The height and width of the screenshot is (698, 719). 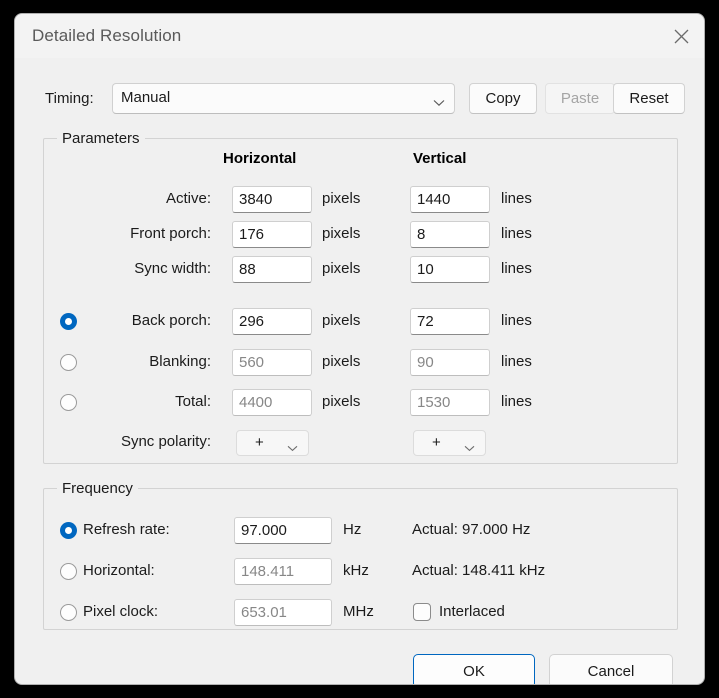 What do you see at coordinates (188, 198) in the screenshot?
I see `param-label-active: Active:` at bounding box center [188, 198].